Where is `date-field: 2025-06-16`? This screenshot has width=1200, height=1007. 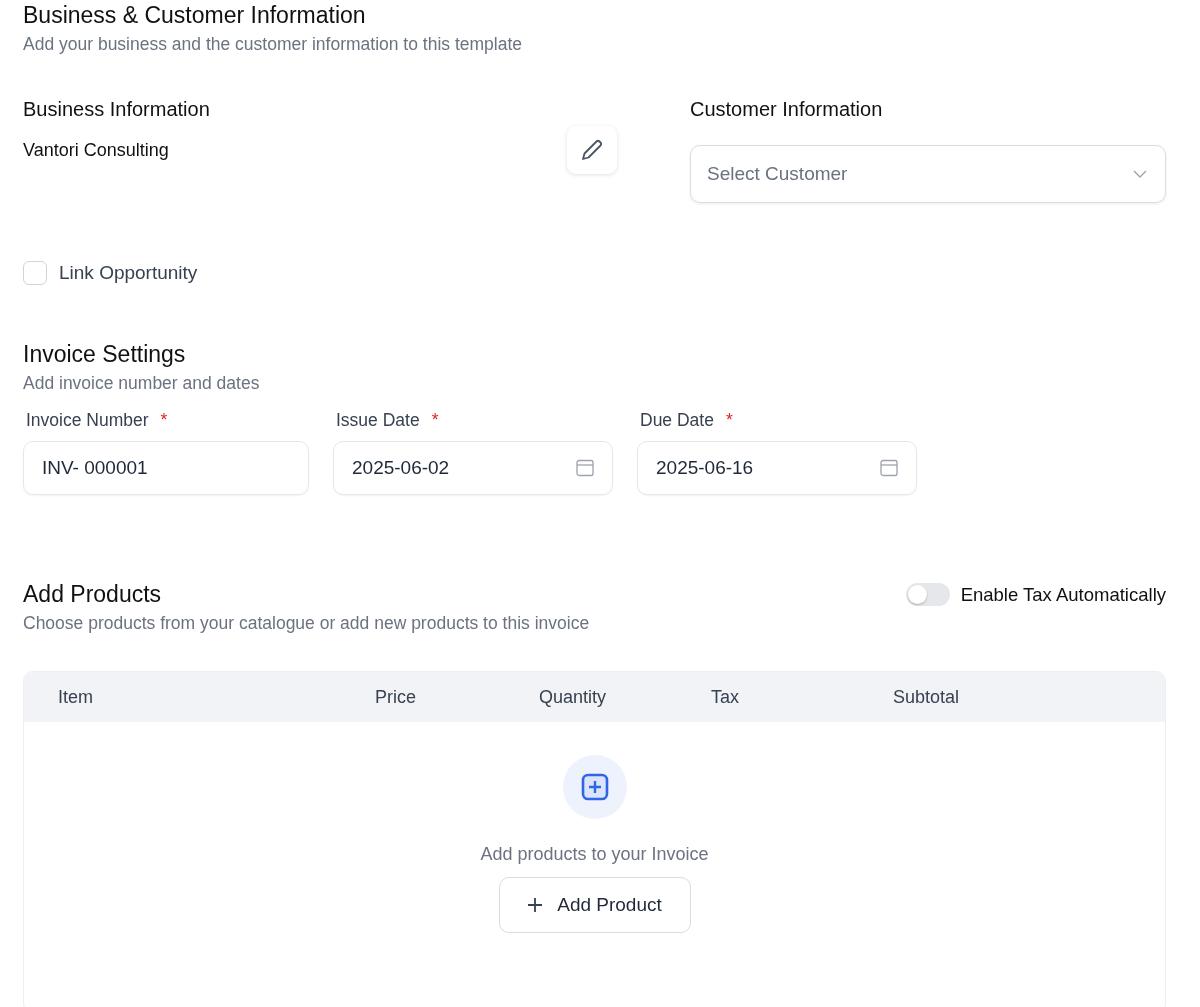
date-field: 2025-06-16 is located at coordinates (777, 468).